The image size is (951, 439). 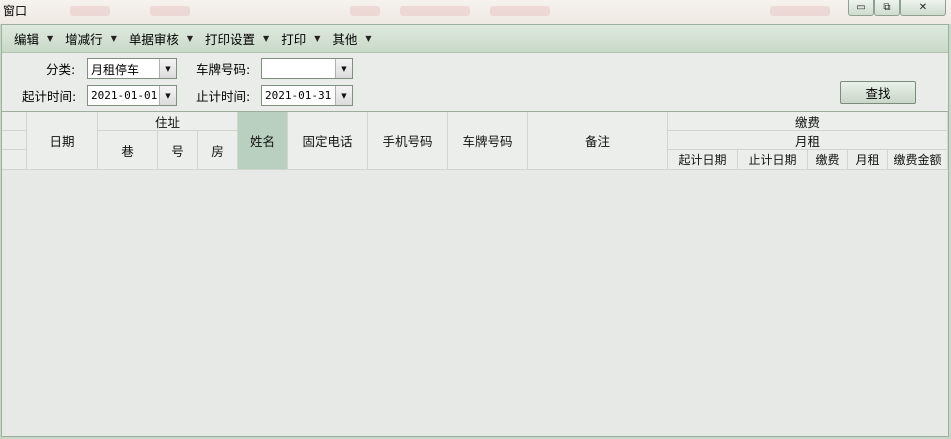 I want to click on plate-label: 车牌号码:, so click(x=223, y=69).